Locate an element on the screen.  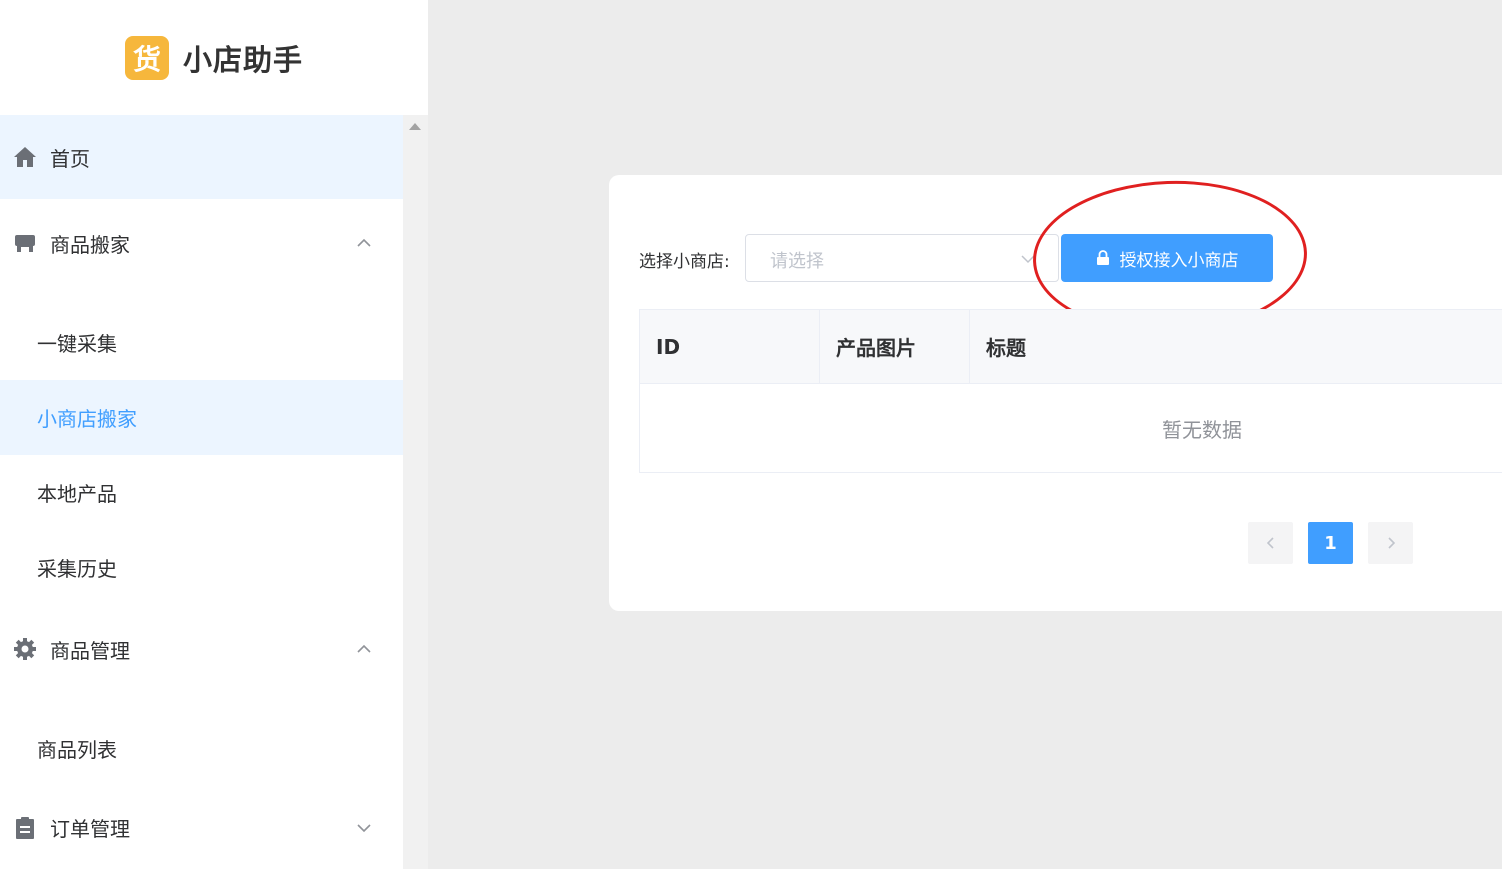
sidebar-item-local-products: 本地产品 is located at coordinates (201, 492).